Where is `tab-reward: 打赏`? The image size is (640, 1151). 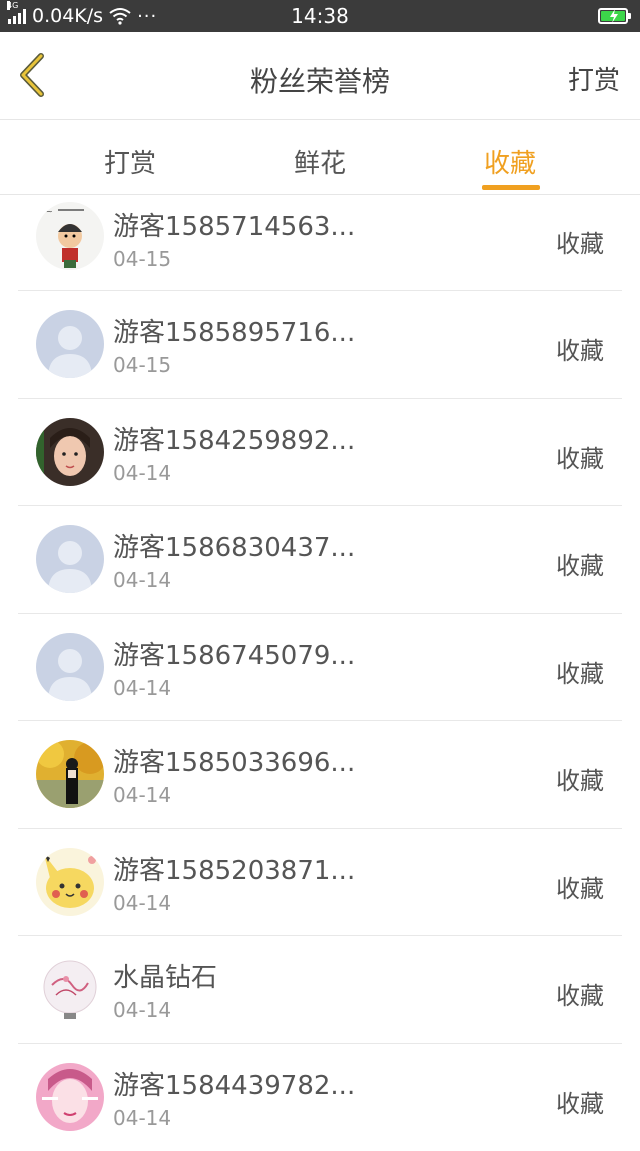
tab-reward: 打赏 is located at coordinates (130, 161).